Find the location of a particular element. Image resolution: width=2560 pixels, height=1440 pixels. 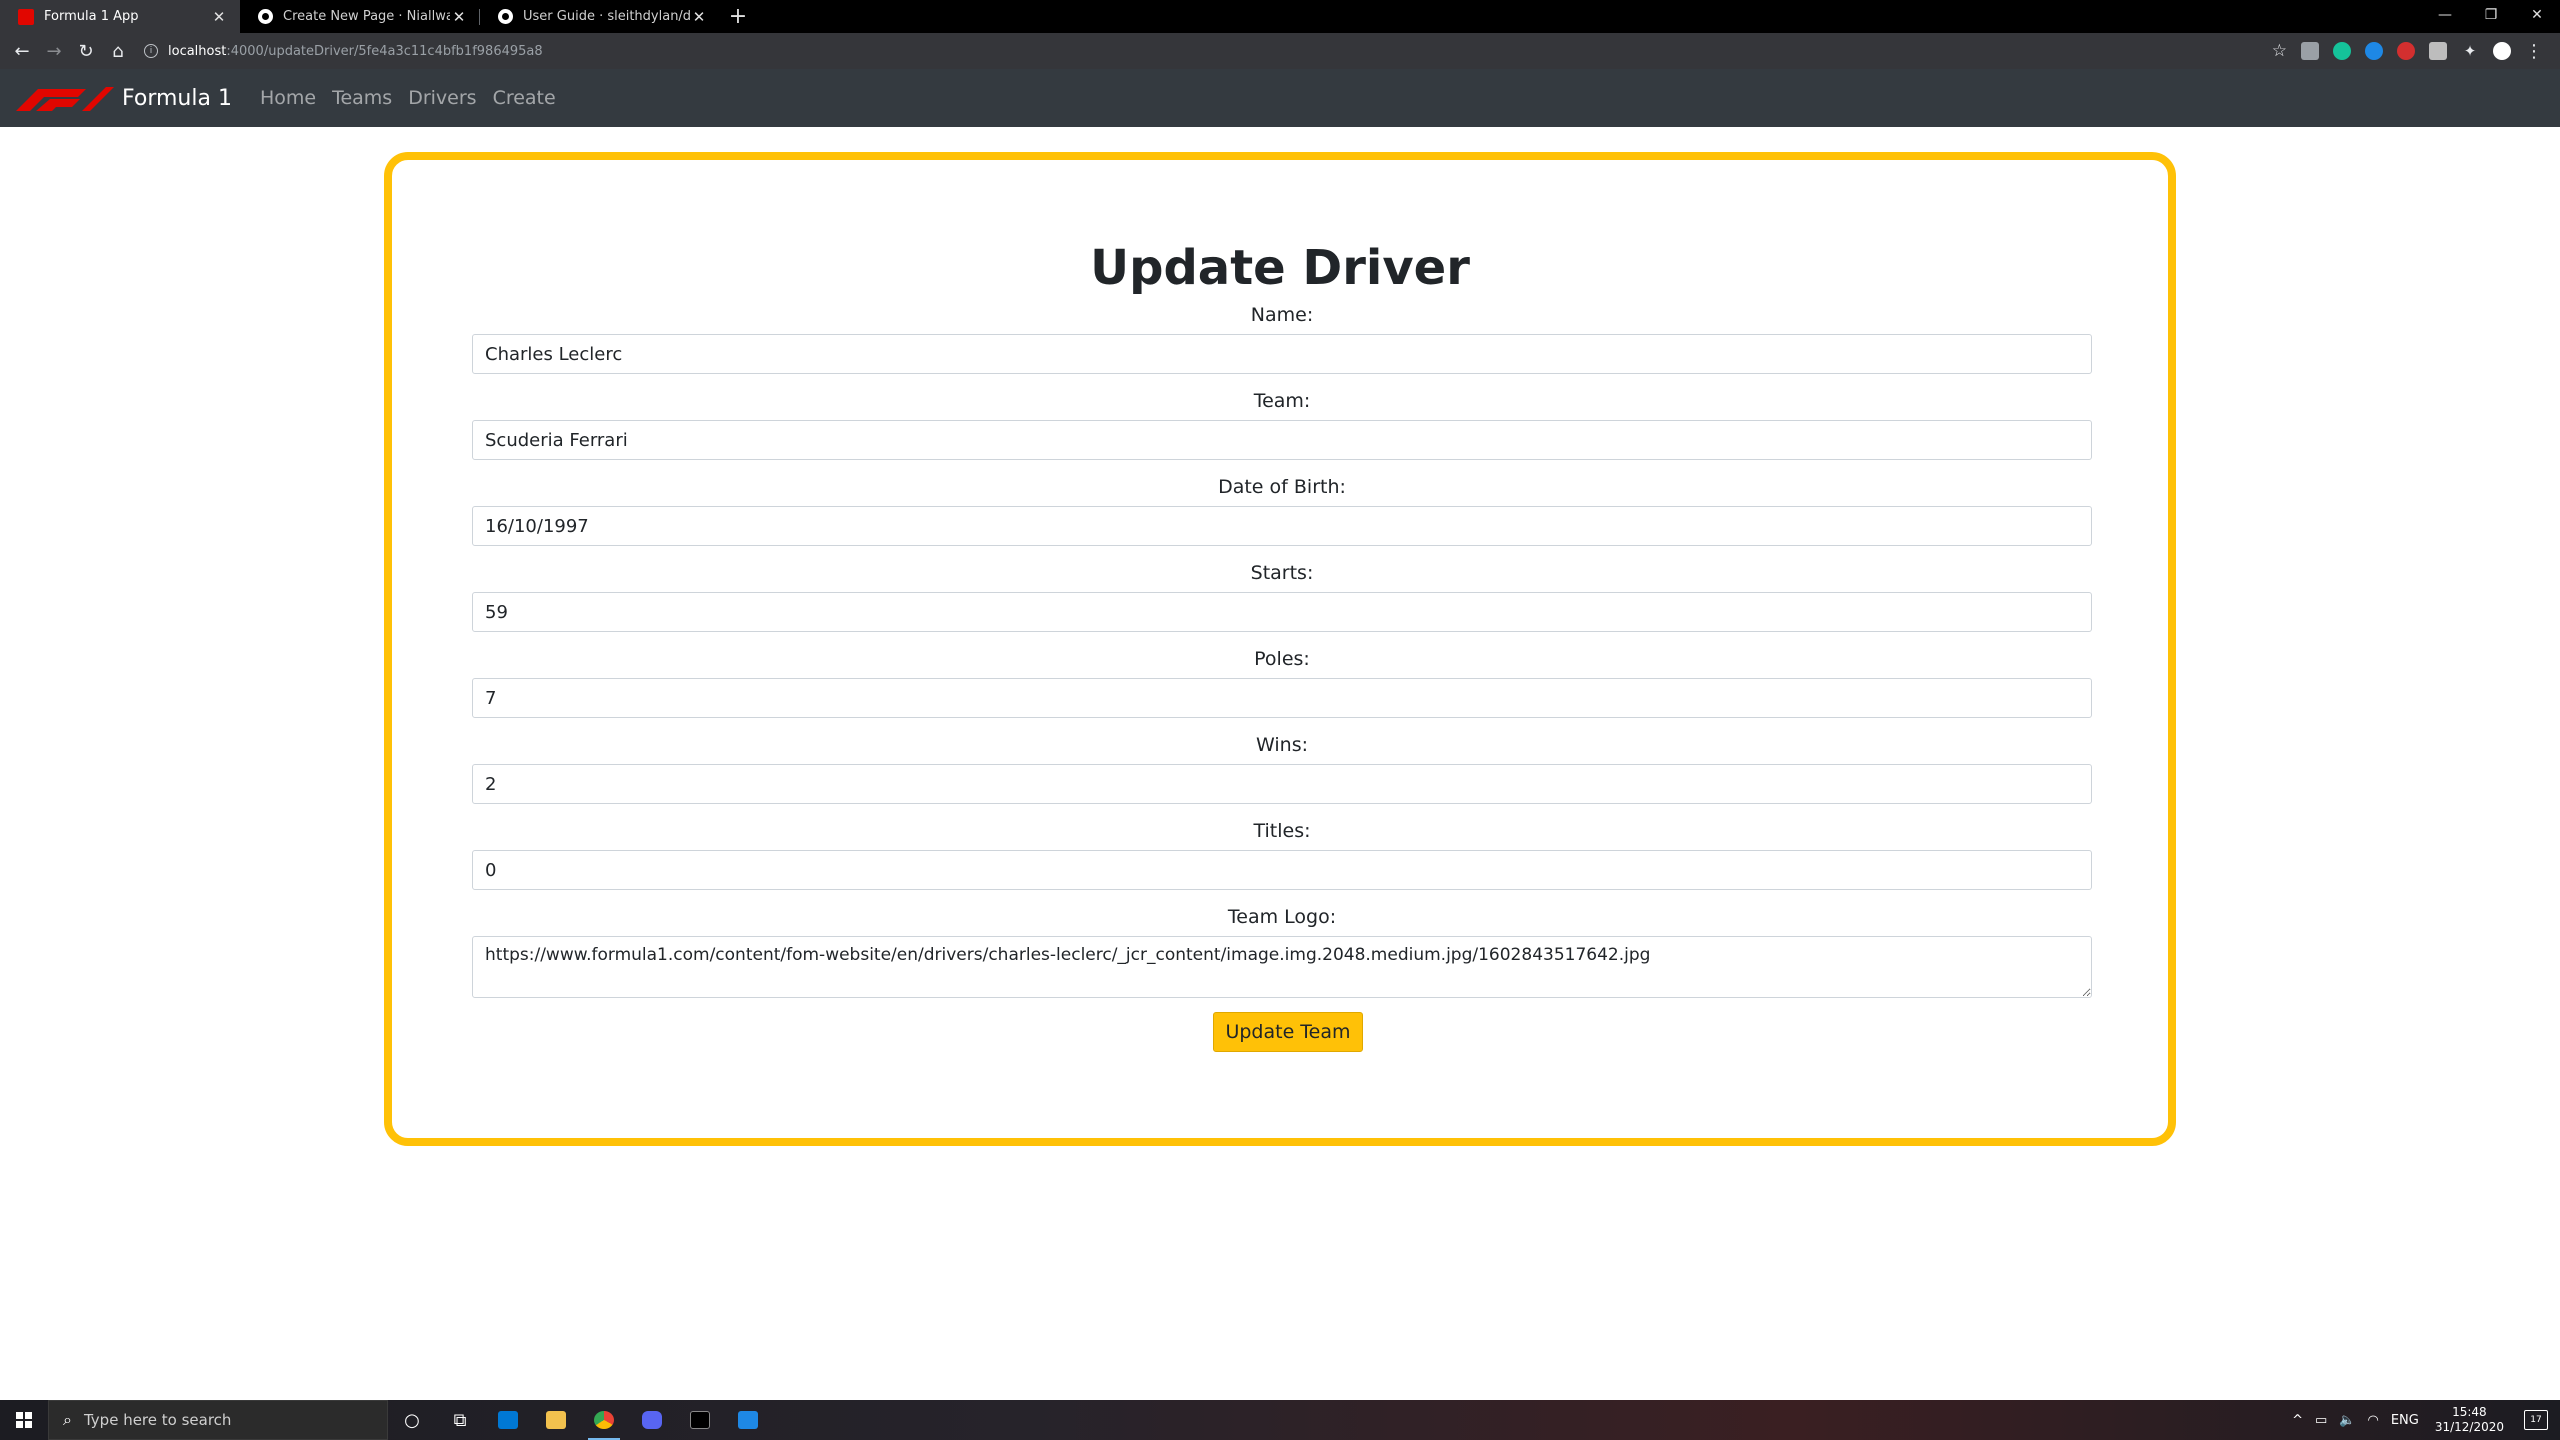

wins-field-group: Wins: is located at coordinates (1282, 768).